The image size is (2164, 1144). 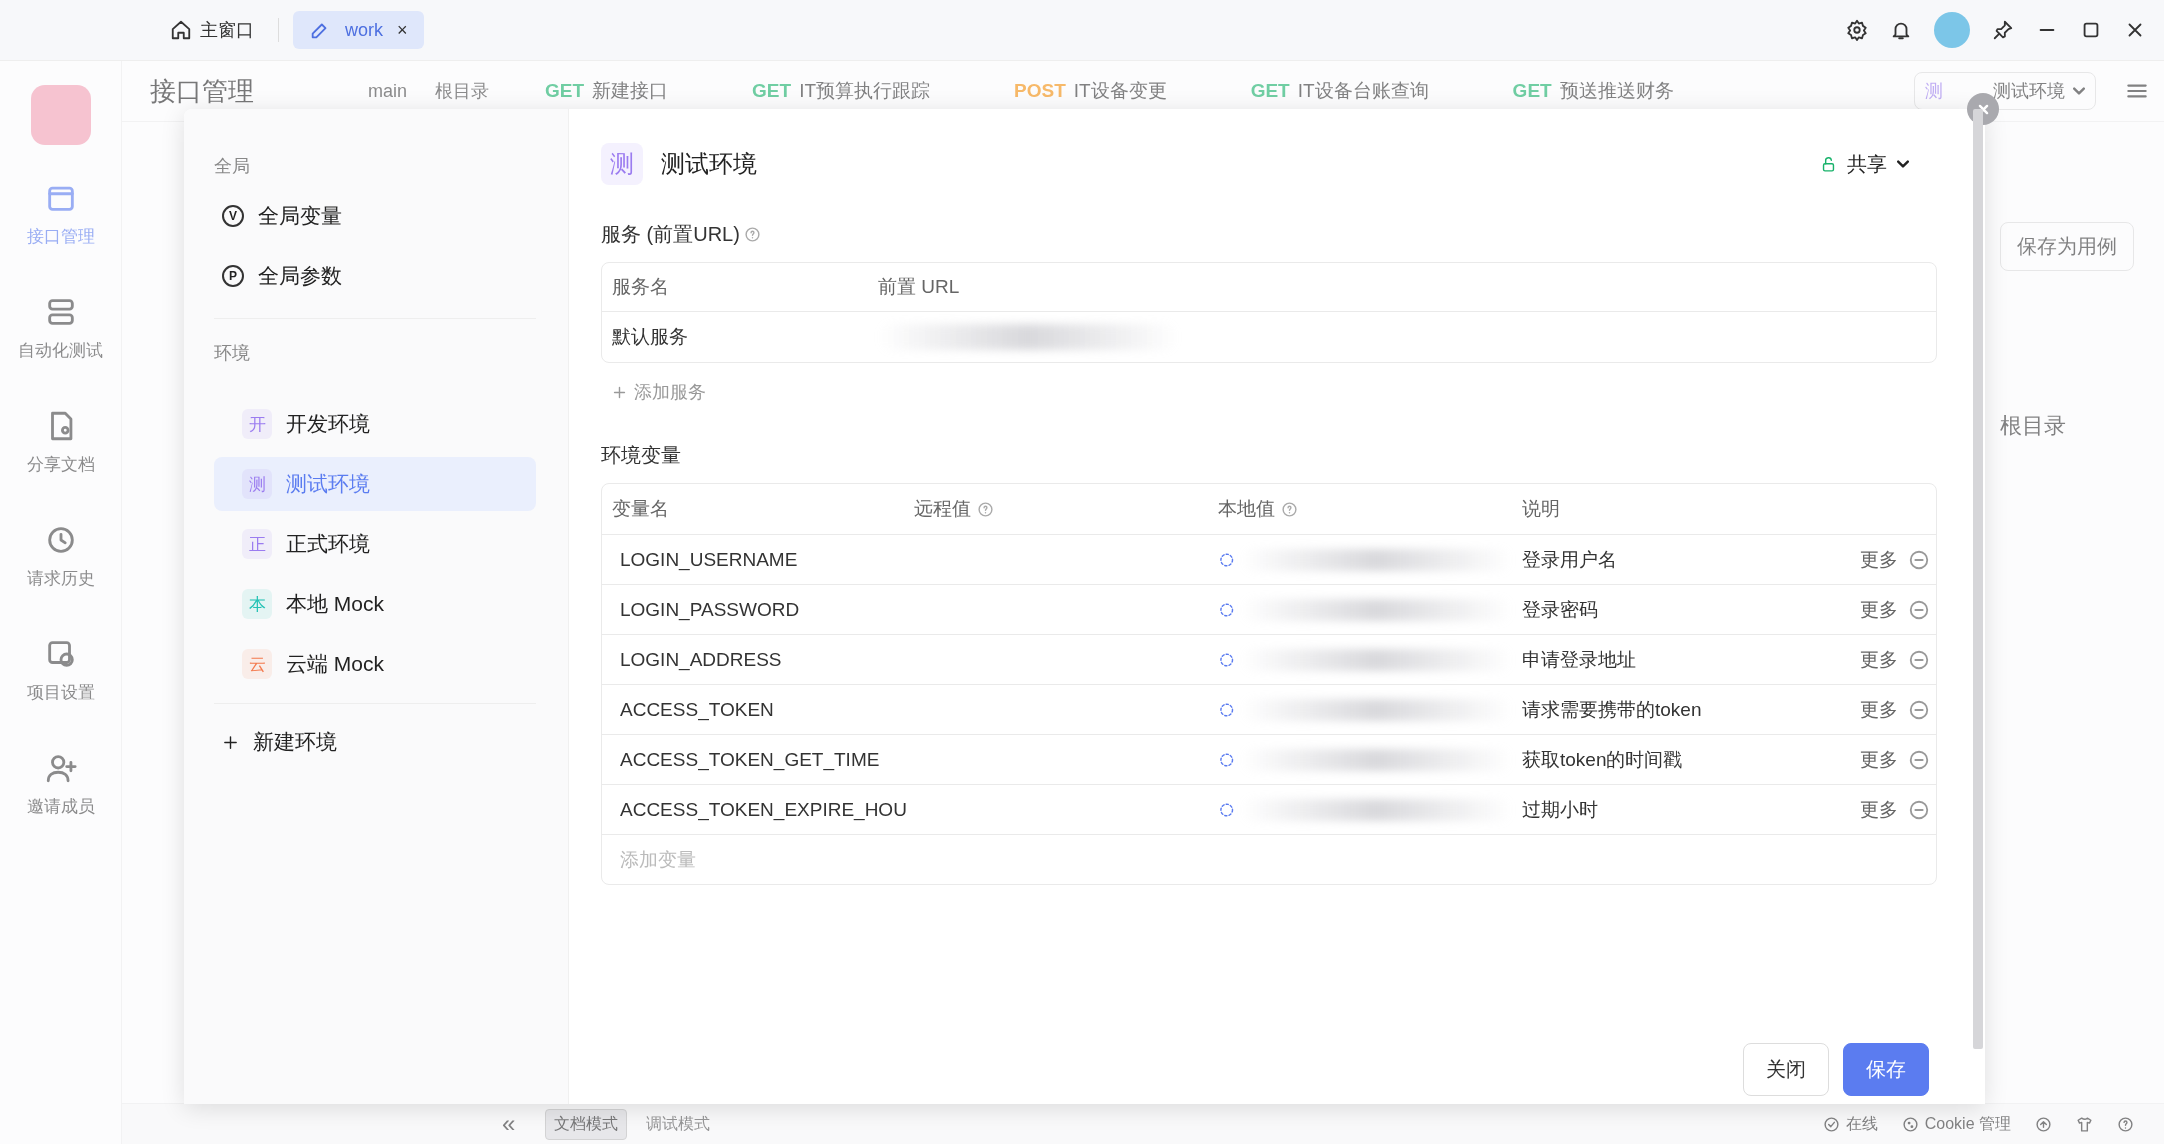 I want to click on home-tab: 主窗口, so click(x=212, y=30).